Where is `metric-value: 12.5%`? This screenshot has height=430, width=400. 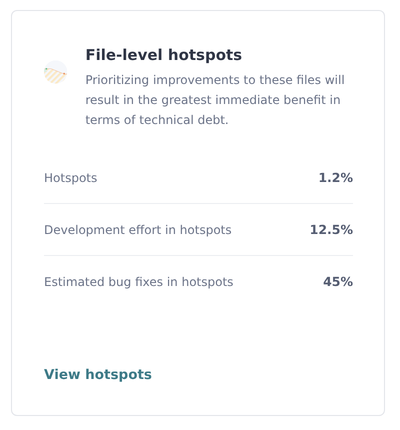 metric-value: 12.5% is located at coordinates (331, 229).